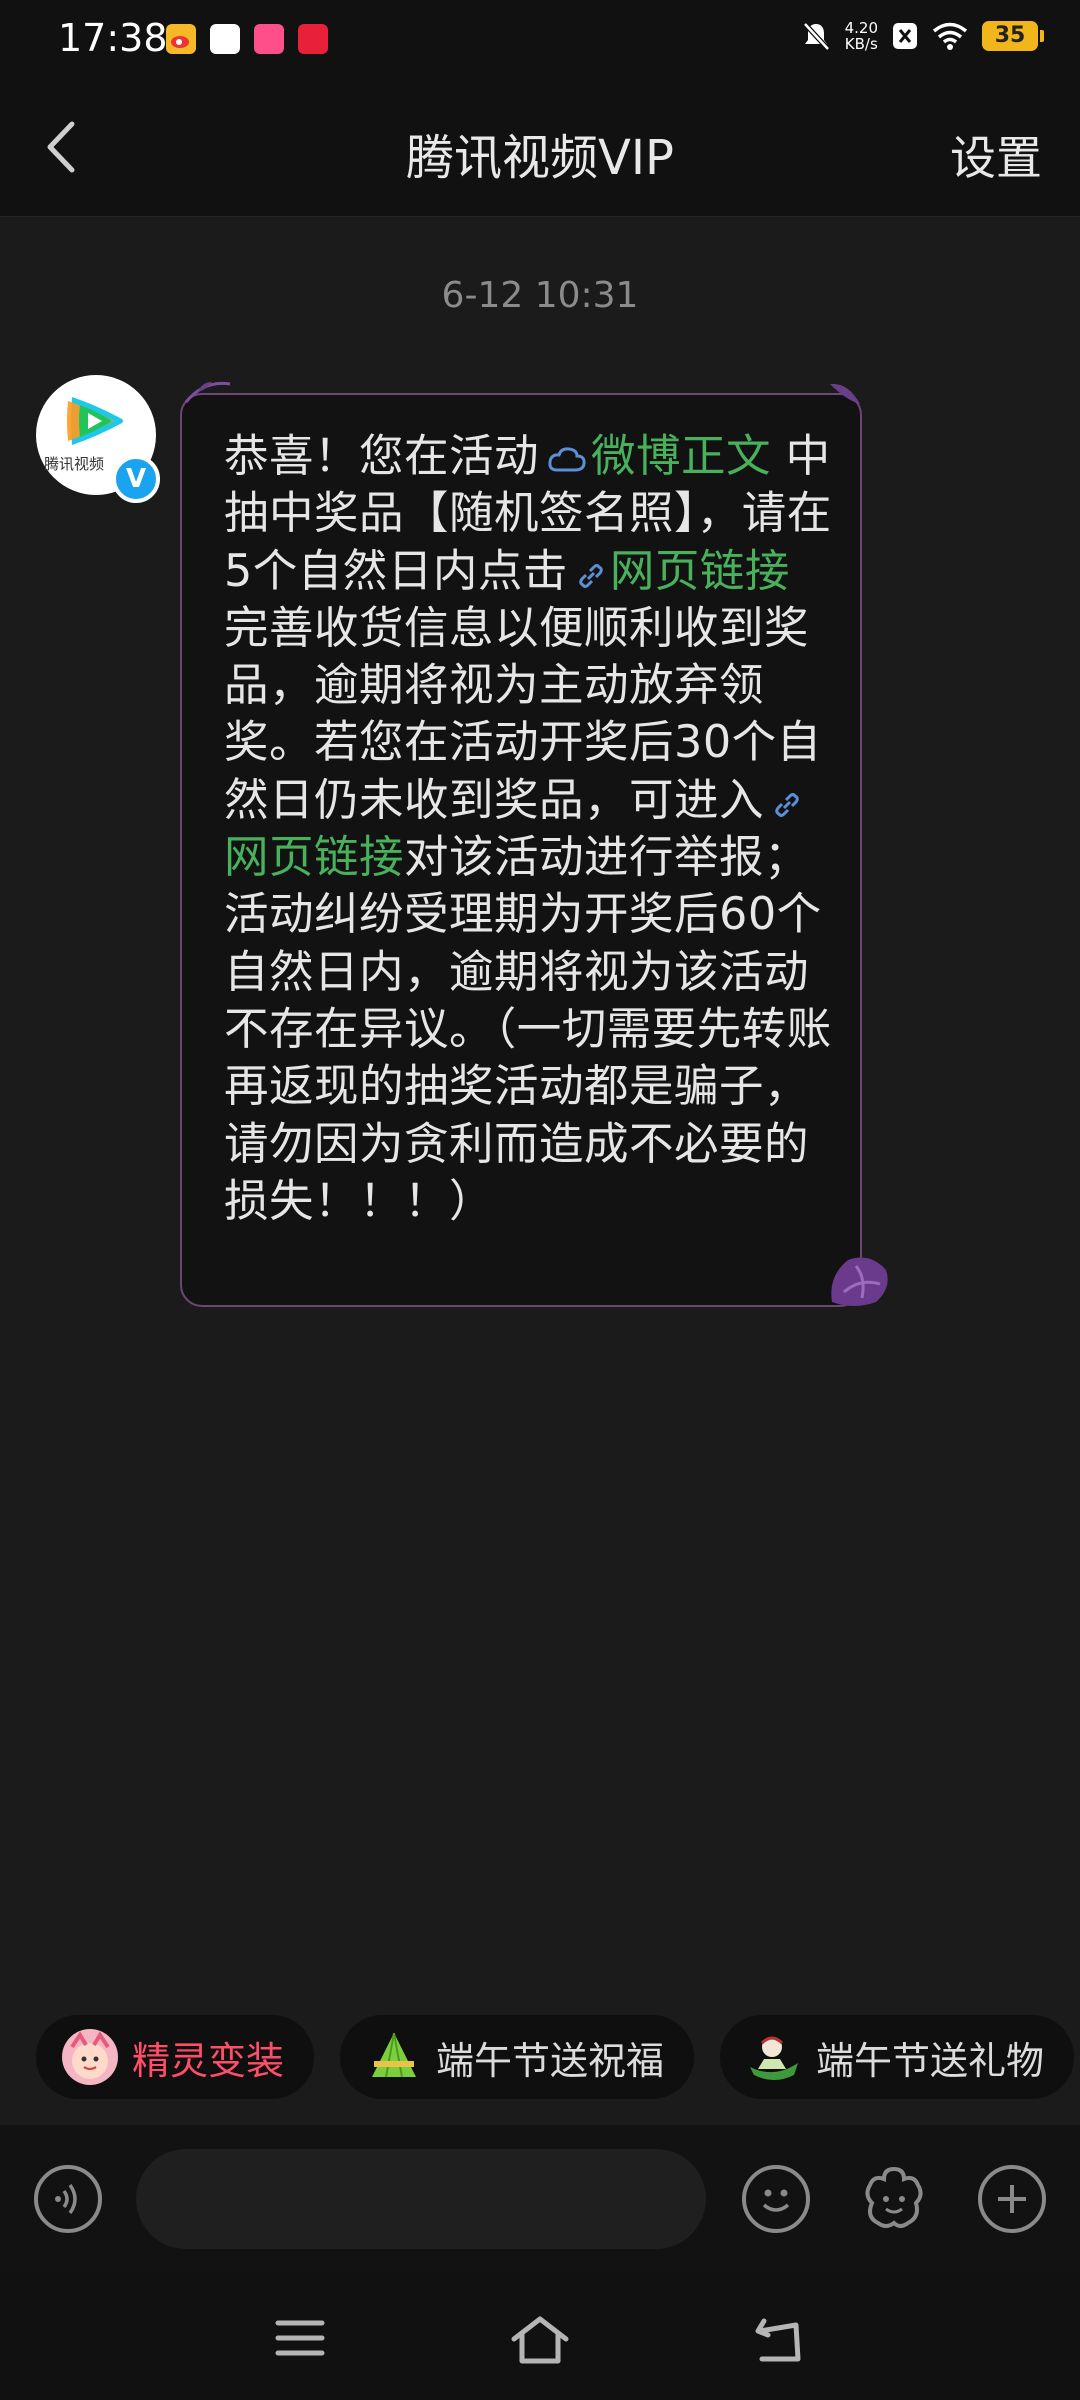  What do you see at coordinates (247, 39) in the screenshot?
I see `status-notification-icons` at bounding box center [247, 39].